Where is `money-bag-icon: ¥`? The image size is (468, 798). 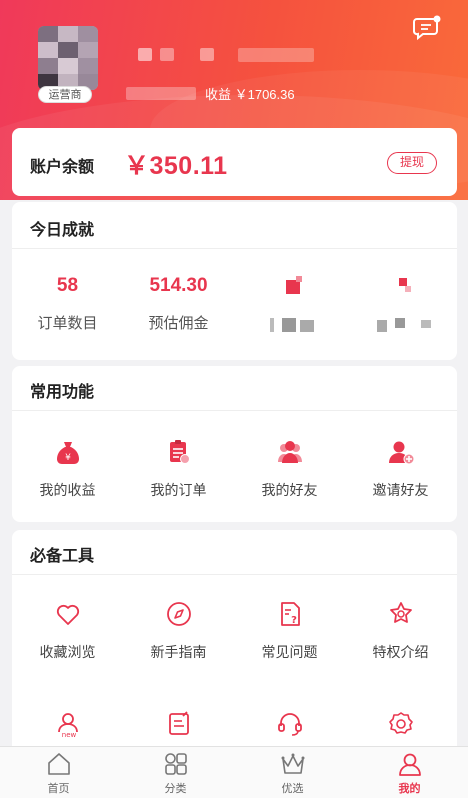
money-bag-icon: ¥ is located at coordinates (67, 453).